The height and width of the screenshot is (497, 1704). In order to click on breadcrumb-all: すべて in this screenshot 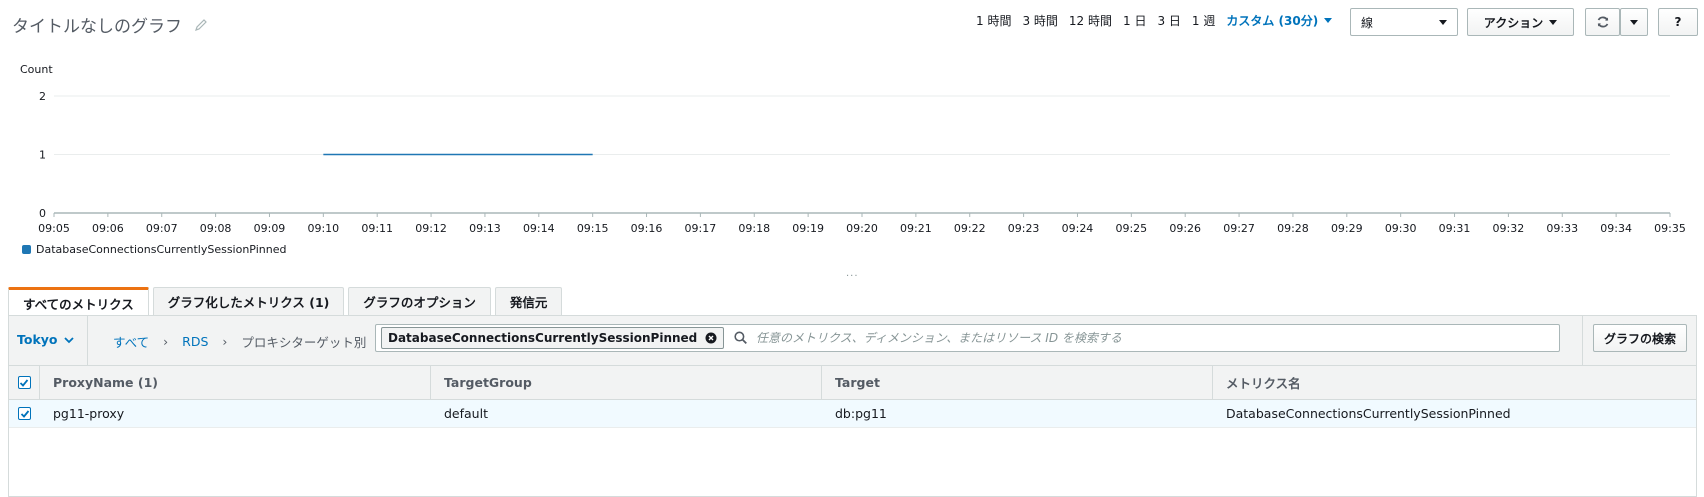, I will do `click(131, 341)`.